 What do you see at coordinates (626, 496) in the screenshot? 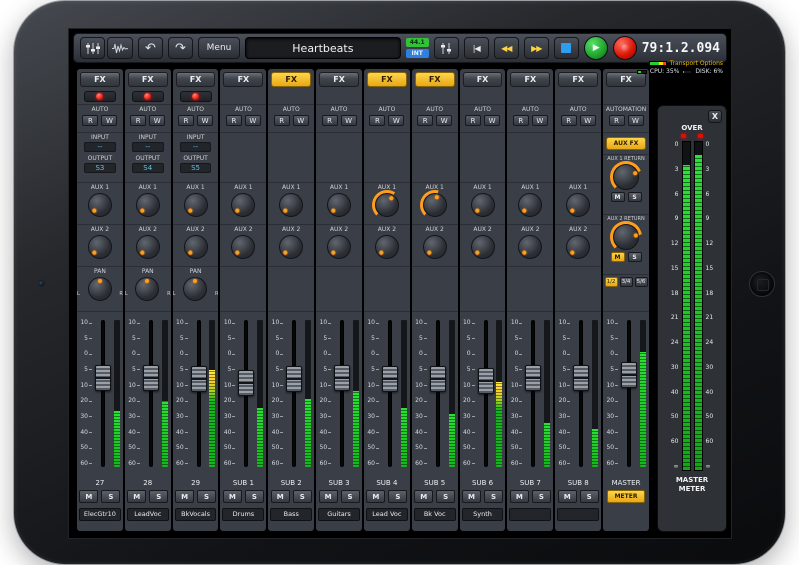
I see `meter-toggle-button: METER` at bounding box center [626, 496].